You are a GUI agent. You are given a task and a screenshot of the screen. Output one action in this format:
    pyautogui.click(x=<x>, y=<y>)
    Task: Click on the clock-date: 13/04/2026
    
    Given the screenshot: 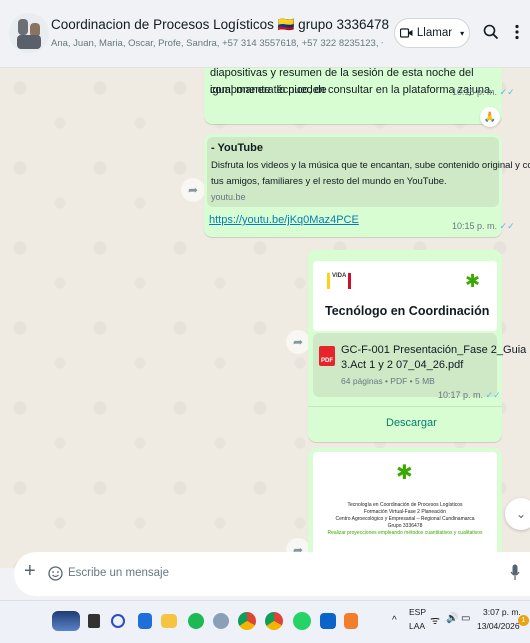 What is the action you would take?
    pyautogui.click(x=498, y=626)
    